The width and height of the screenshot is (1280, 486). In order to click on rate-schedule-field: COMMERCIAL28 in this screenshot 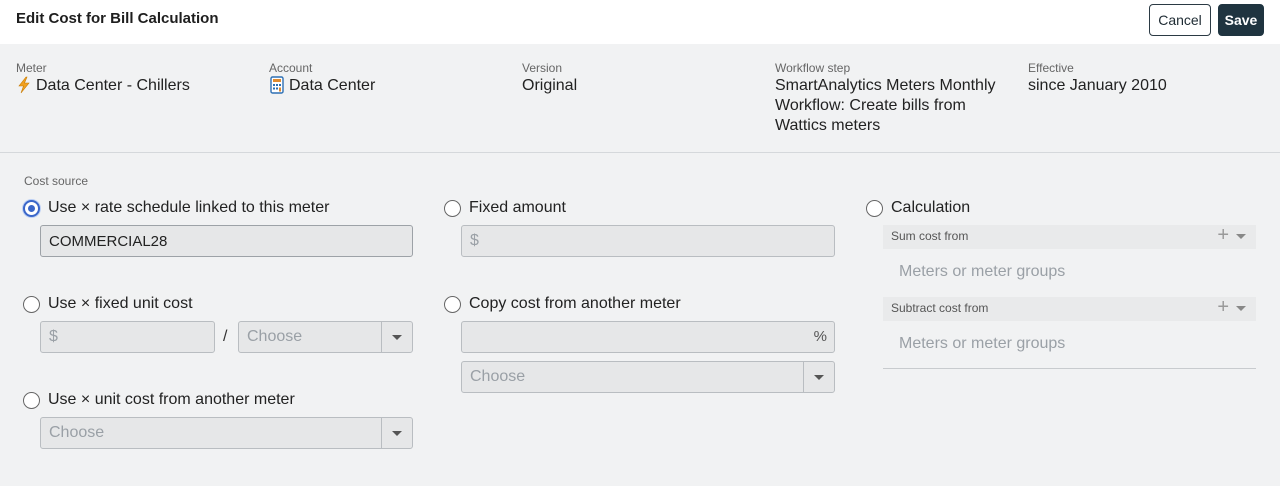, I will do `click(226, 241)`.